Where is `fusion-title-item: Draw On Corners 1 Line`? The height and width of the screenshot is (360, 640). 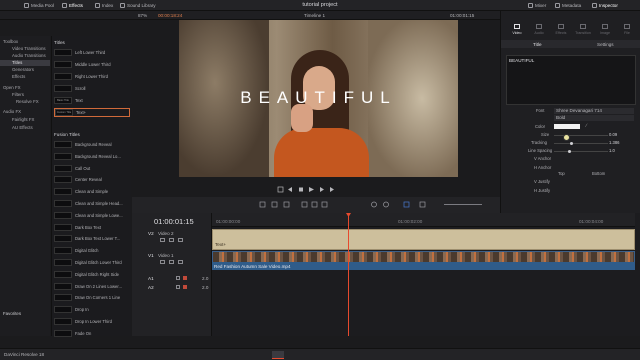
fusion-title-item: Draw On Corners 1 Line is located at coordinates (92, 297).